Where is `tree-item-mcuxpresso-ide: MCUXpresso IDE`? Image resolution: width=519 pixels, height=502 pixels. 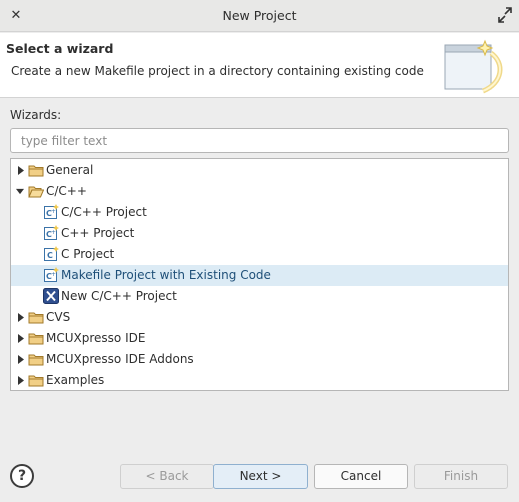
tree-item-mcuxpresso-ide: MCUXpresso IDE is located at coordinates (259, 338).